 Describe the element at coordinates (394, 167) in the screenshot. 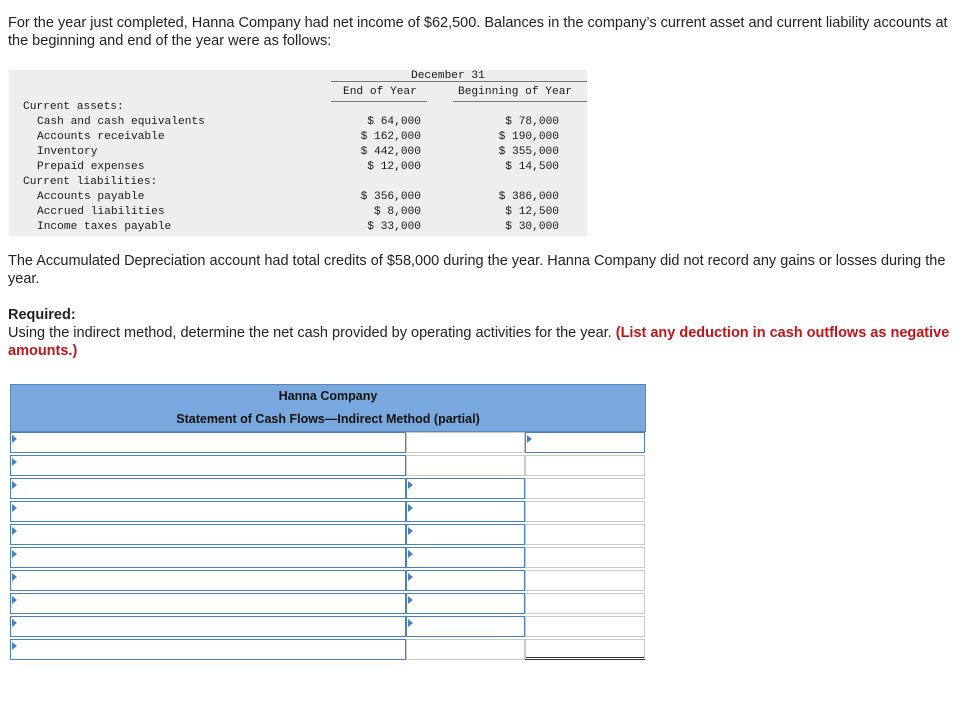

I see `balance-end-value: $ 12,000` at that location.